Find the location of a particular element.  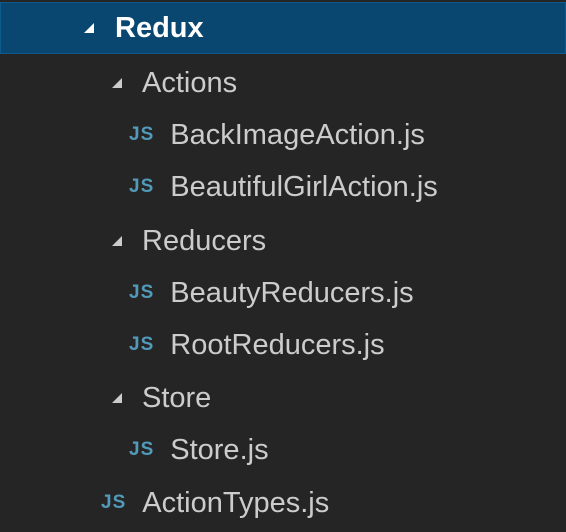

file-label: RootReducers.js is located at coordinates (277, 344).